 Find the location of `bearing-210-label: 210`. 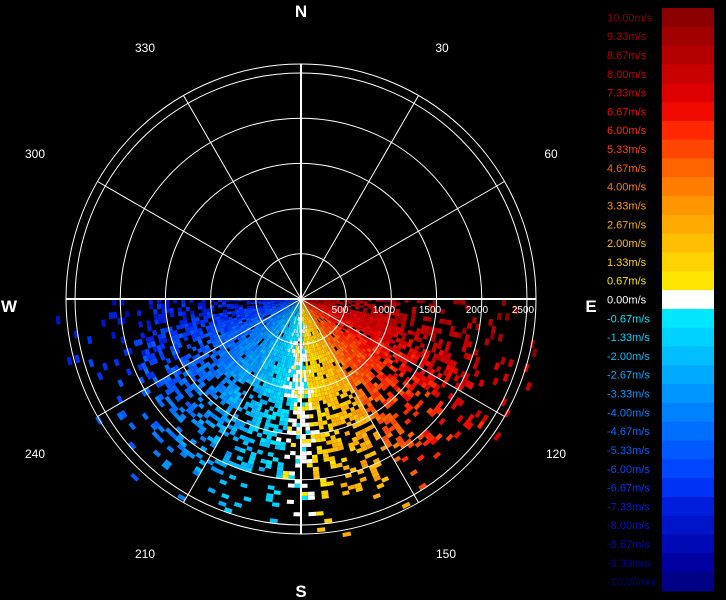

bearing-210-label: 210 is located at coordinates (145, 554).